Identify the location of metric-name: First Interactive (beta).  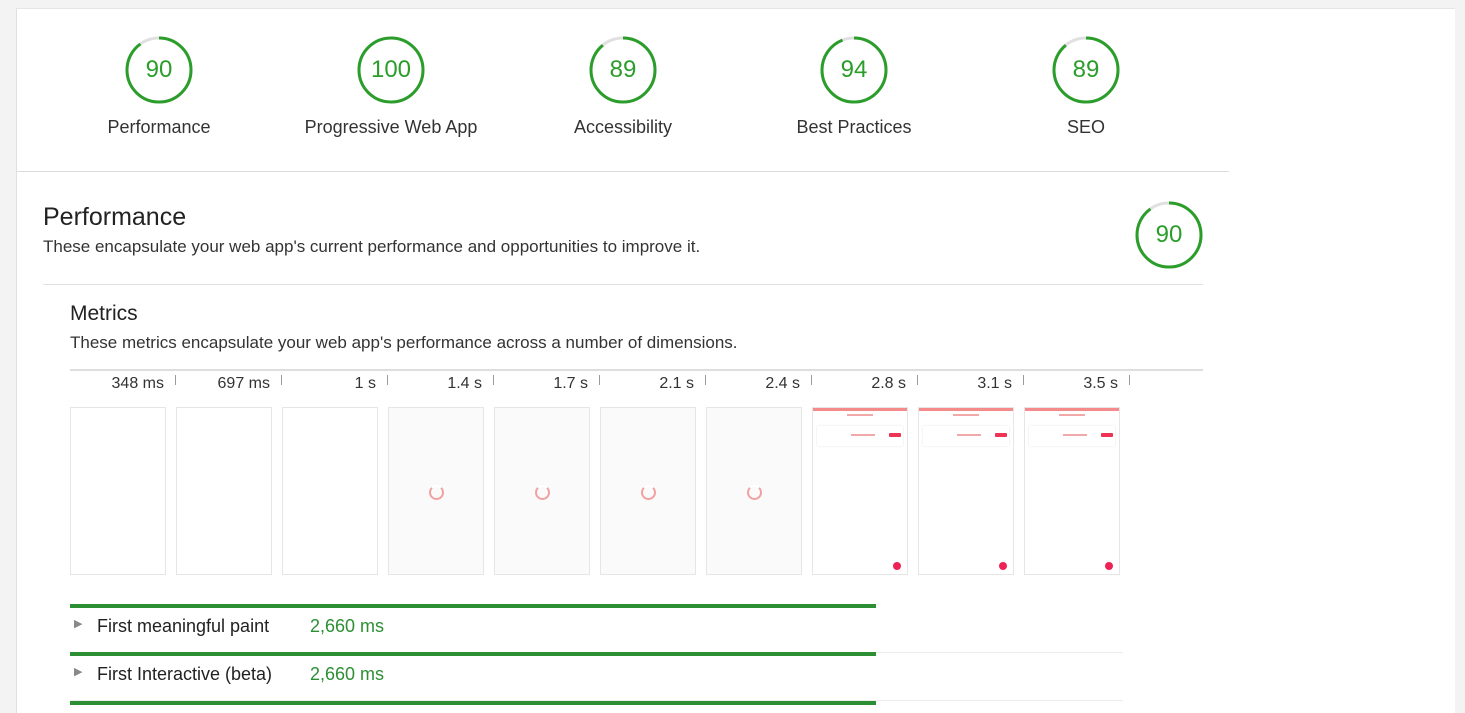
(185, 674).